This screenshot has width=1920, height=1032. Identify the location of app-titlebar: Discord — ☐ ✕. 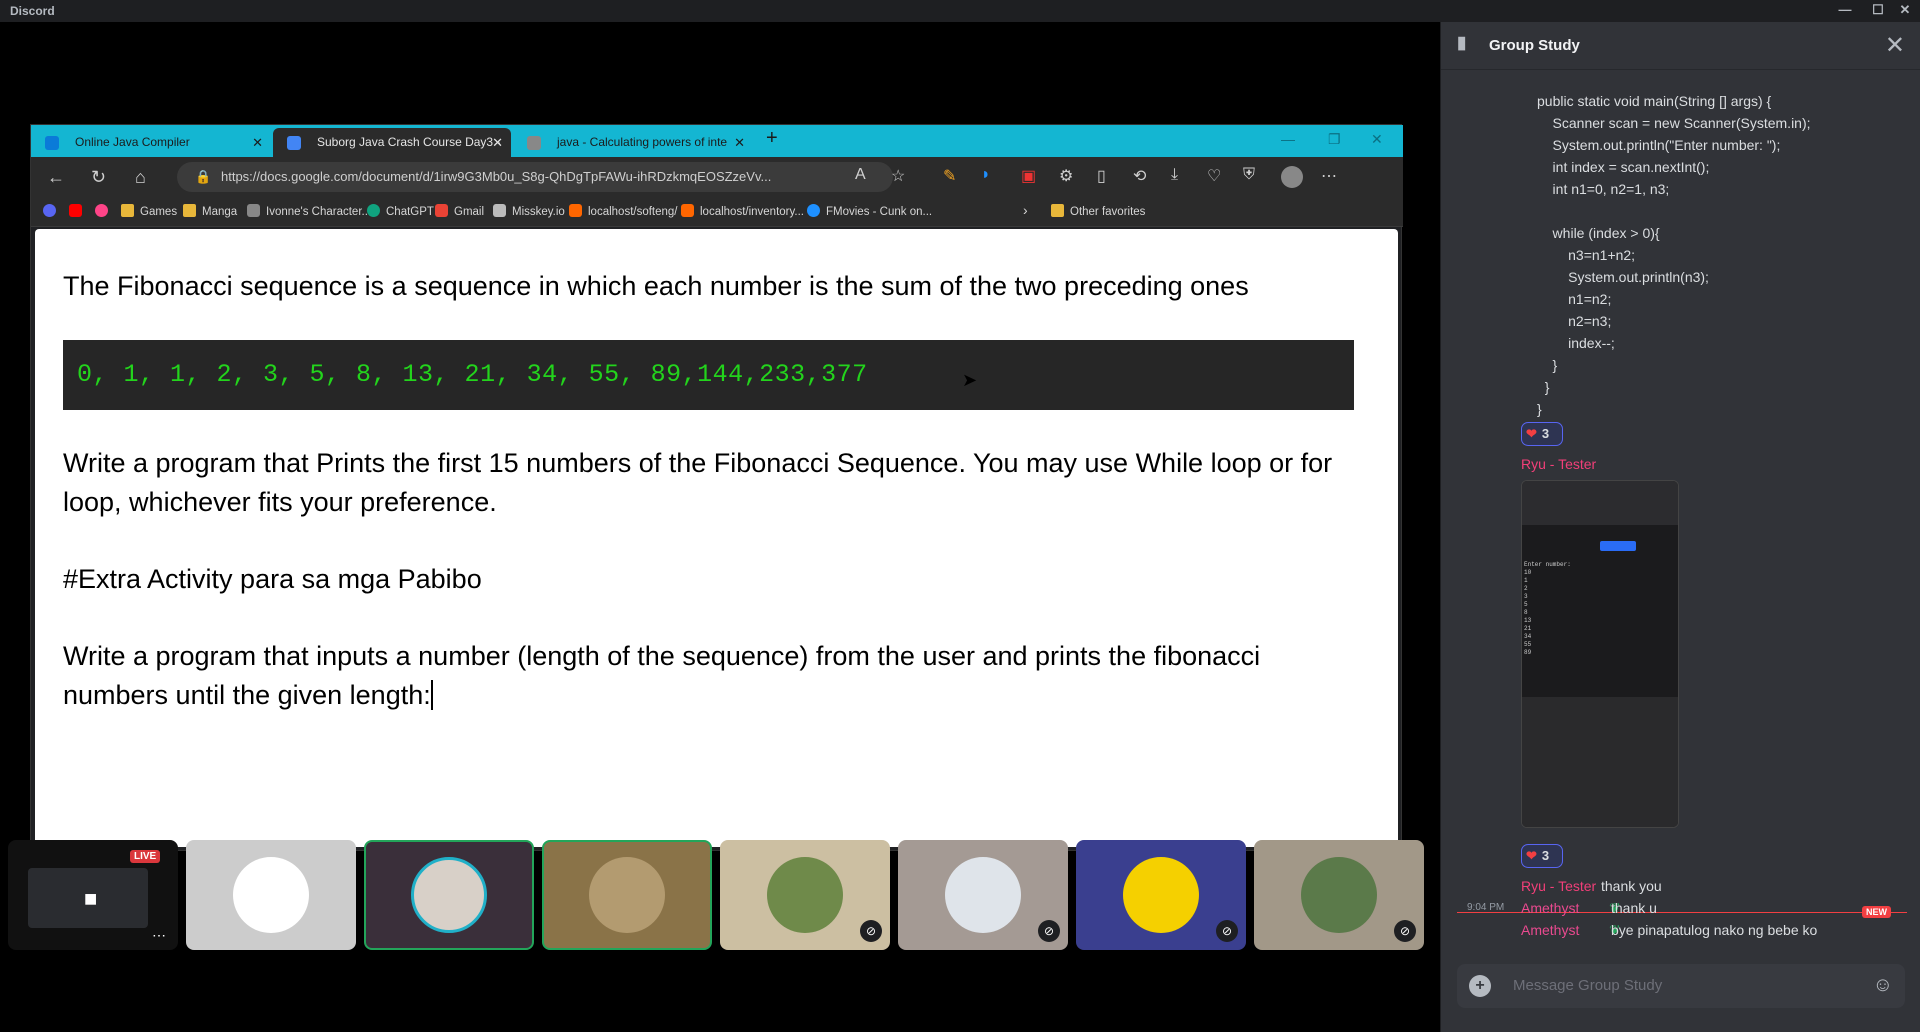
(960, 11).